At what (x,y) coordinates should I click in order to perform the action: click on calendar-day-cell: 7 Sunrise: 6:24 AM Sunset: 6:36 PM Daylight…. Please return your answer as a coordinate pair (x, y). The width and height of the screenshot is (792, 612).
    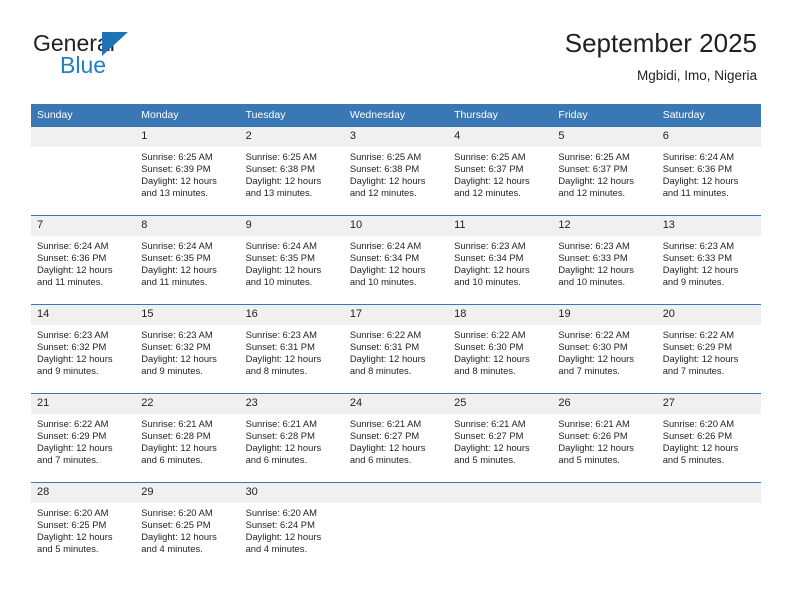
    Looking at the image, I should click on (83, 260).